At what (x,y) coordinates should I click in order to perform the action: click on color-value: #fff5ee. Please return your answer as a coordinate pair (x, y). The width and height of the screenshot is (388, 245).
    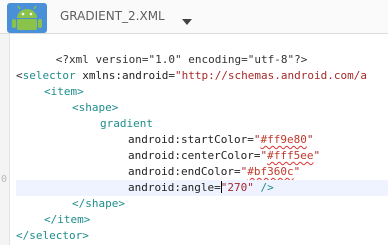
    Looking at the image, I should click on (290, 155).